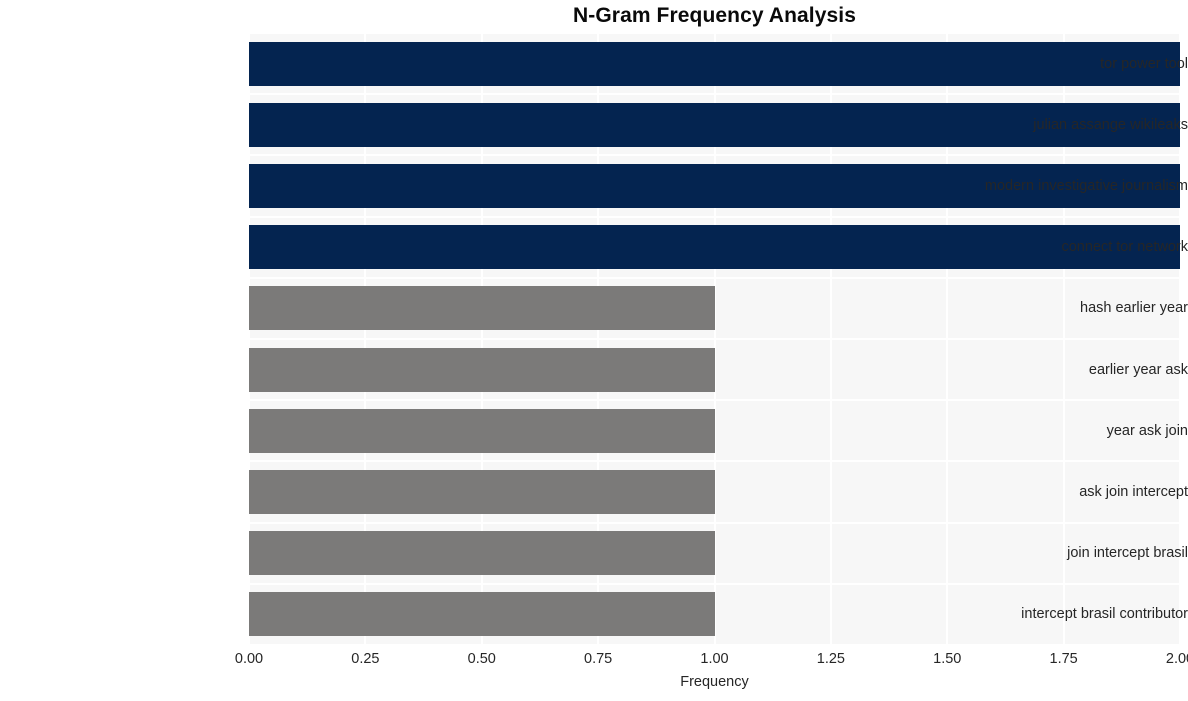 The image size is (1188, 701). Describe the element at coordinates (1134, 308) in the screenshot. I see `y-tick-label: hash earlier year` at that location.